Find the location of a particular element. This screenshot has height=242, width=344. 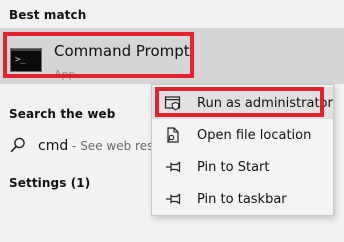

search-suffix: - See web resu is located at coordinates (114, 146).